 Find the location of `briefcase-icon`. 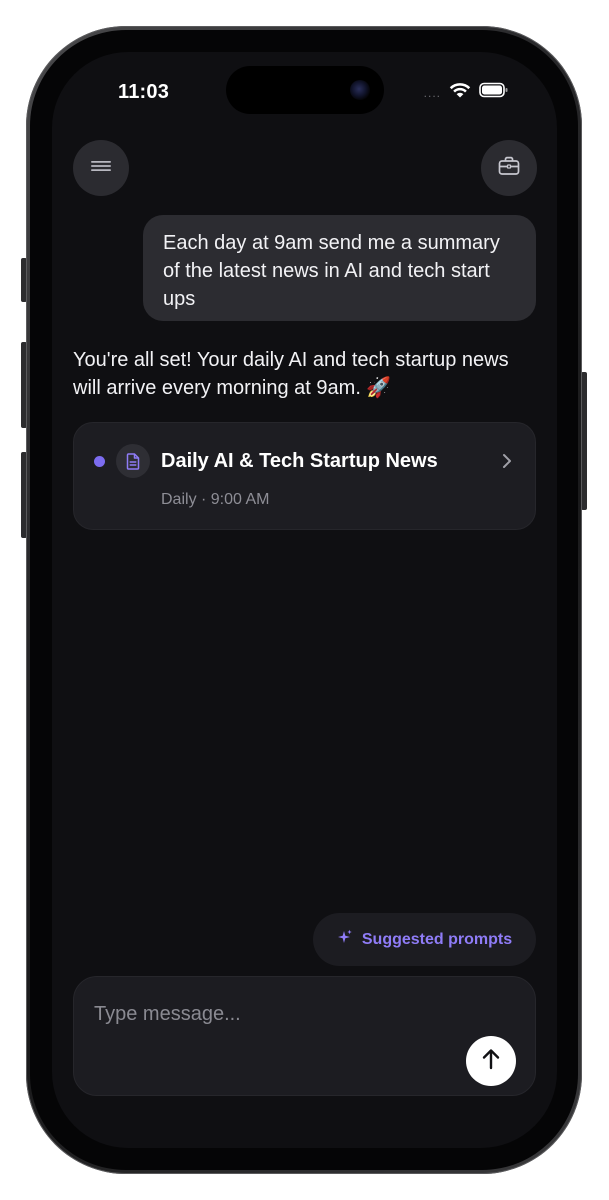

briefcase-icon is located at coordinates (509, 168).